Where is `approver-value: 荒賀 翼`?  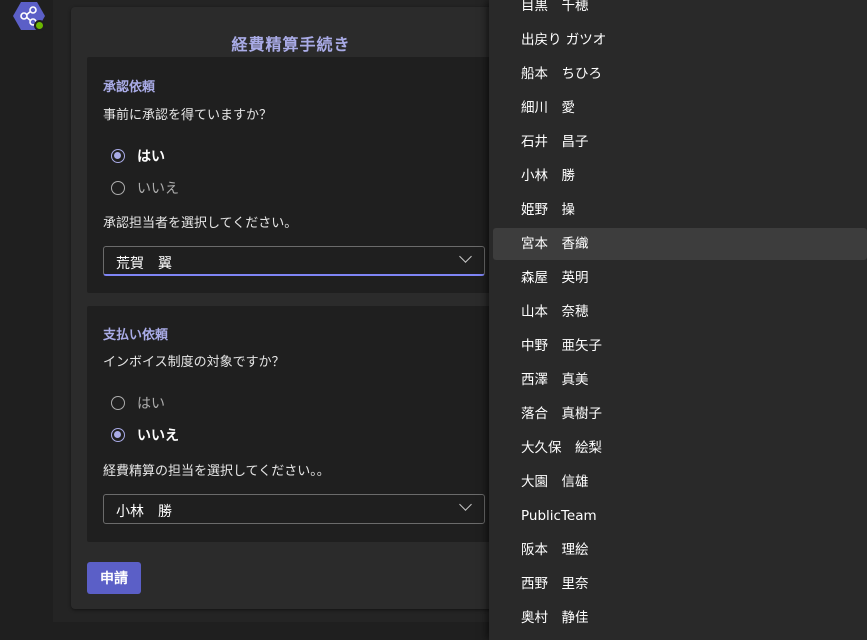
approver-value: 荒賀 翼 is located at coordinates (144, 264).